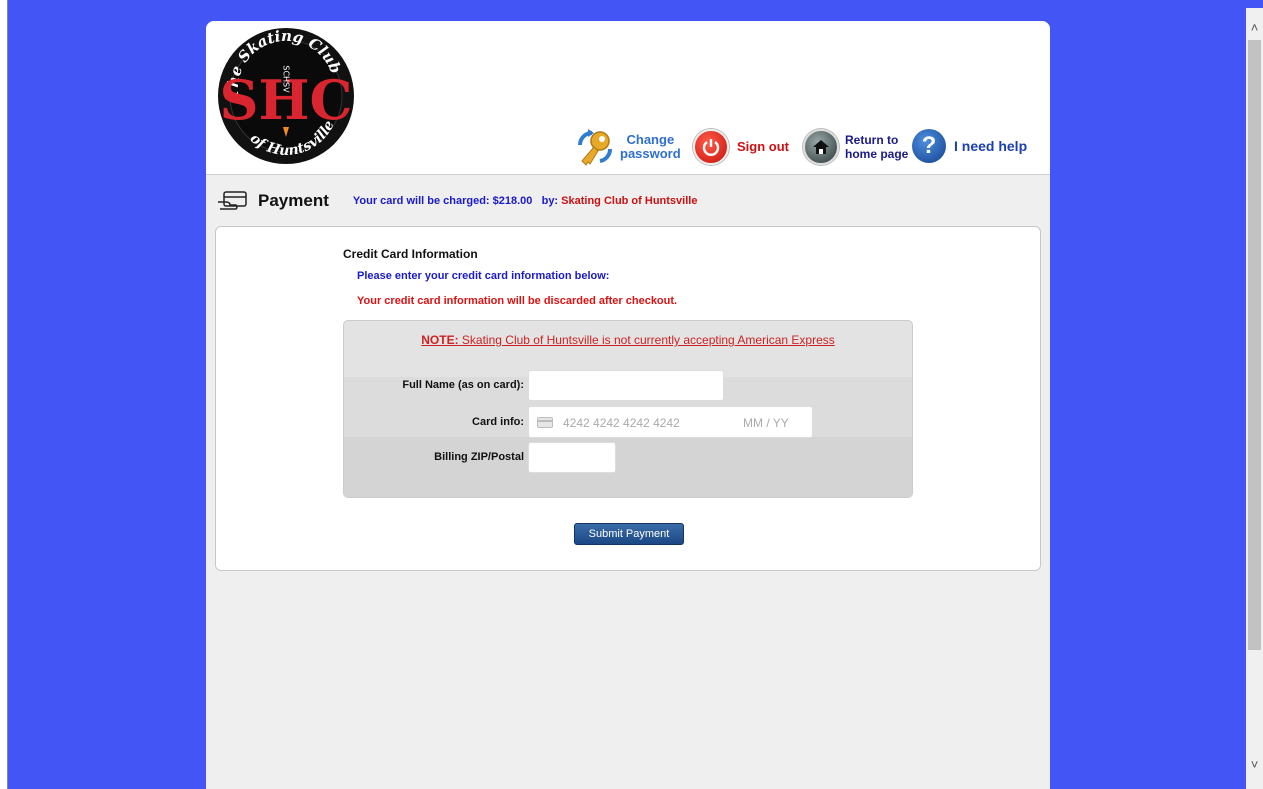 Image resolution: width=1263 pixels, height=789 pixels. I want to click on scroll-down-arrow-icon: ˅, so click(1254, 765).